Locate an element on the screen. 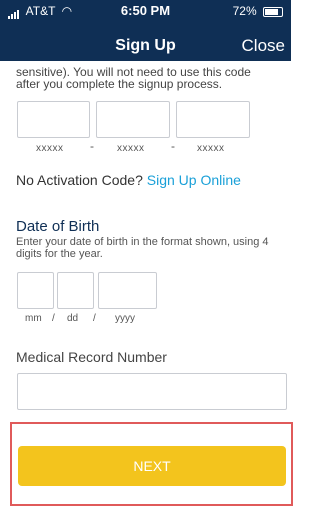  nav-header: AT&T ◠ 6:50 PM 72% Sign Up Close is located at coordinates (145, 30).